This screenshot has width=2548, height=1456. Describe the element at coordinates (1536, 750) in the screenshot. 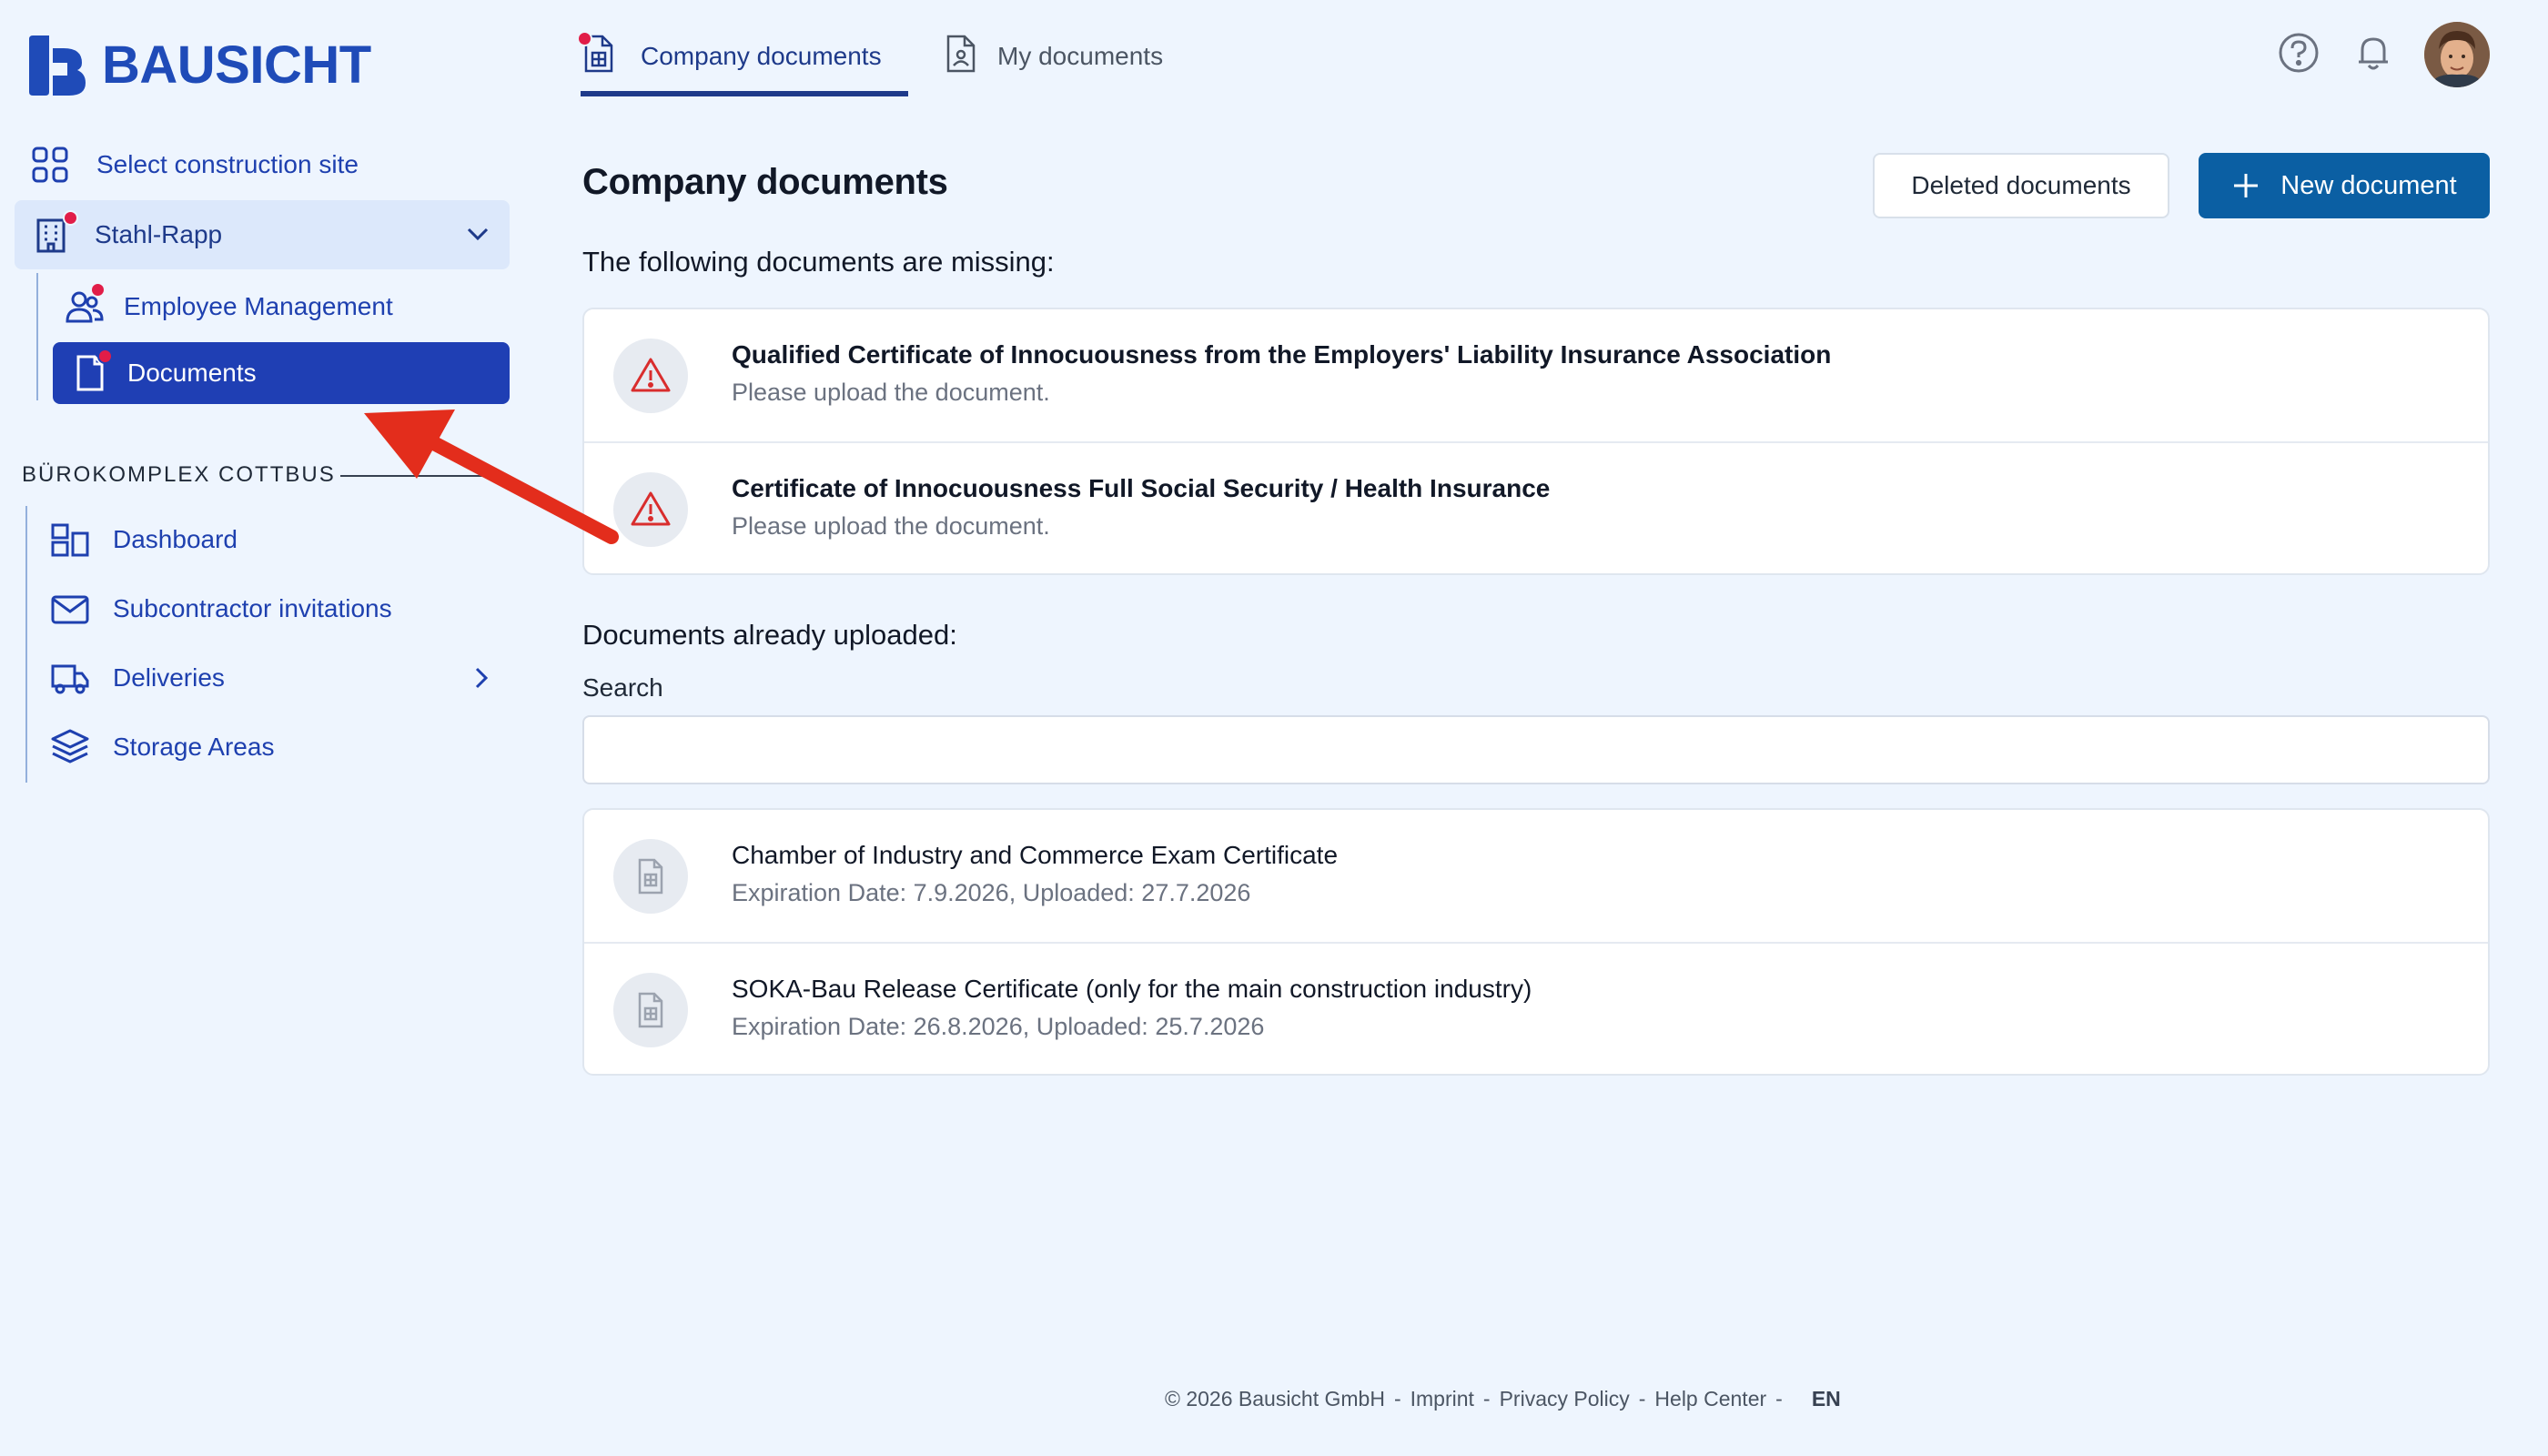

I see `search-input` at that location.